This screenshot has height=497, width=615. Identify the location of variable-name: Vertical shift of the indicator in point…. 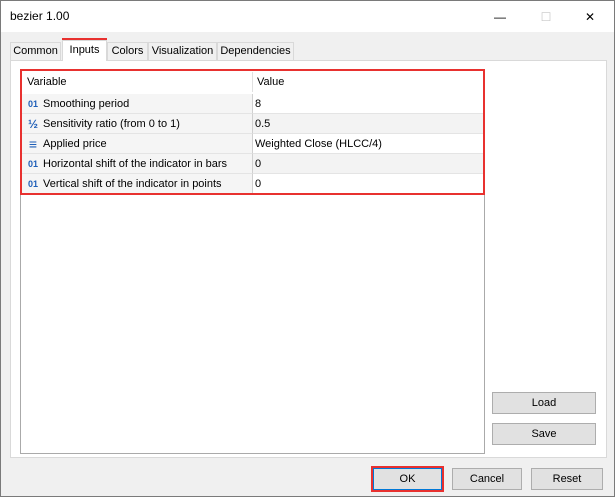
(132, 183).